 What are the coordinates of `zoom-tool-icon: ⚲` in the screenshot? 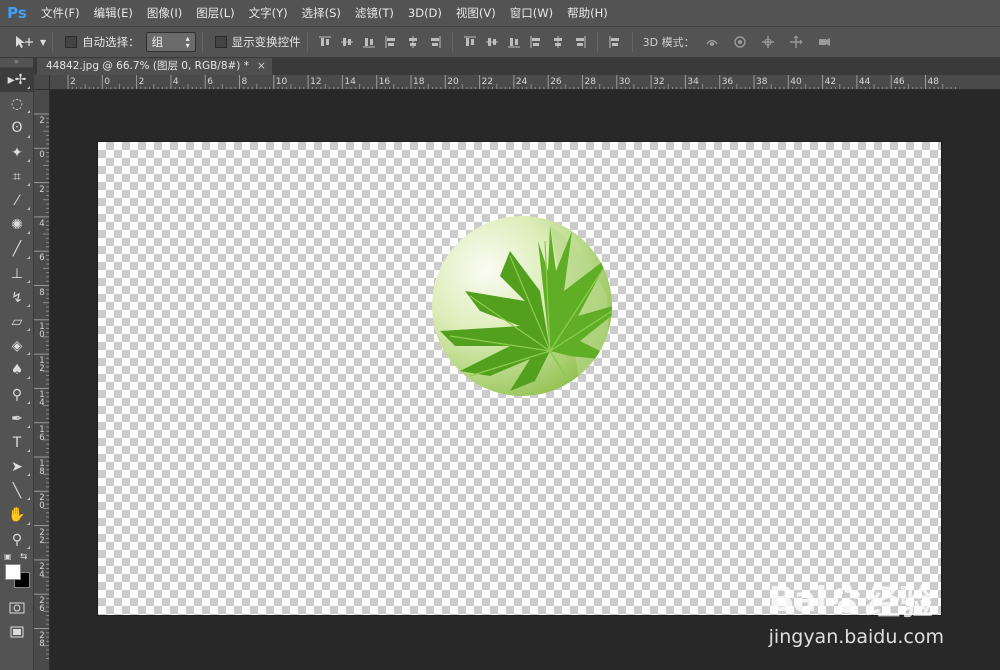 It's located at (17, 539).